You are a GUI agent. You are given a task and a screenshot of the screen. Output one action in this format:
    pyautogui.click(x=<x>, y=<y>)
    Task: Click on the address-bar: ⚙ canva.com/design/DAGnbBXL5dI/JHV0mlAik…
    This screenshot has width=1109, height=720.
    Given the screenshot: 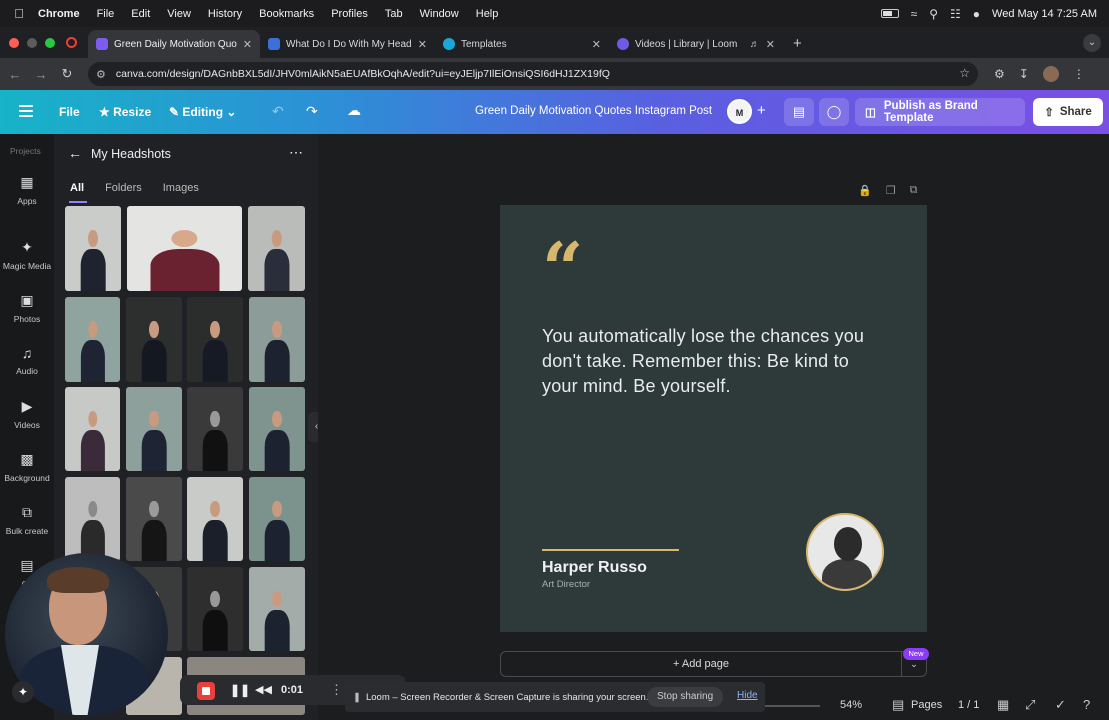 What is the action you would take?
    pyautogui.click(x=533, y=74)
    